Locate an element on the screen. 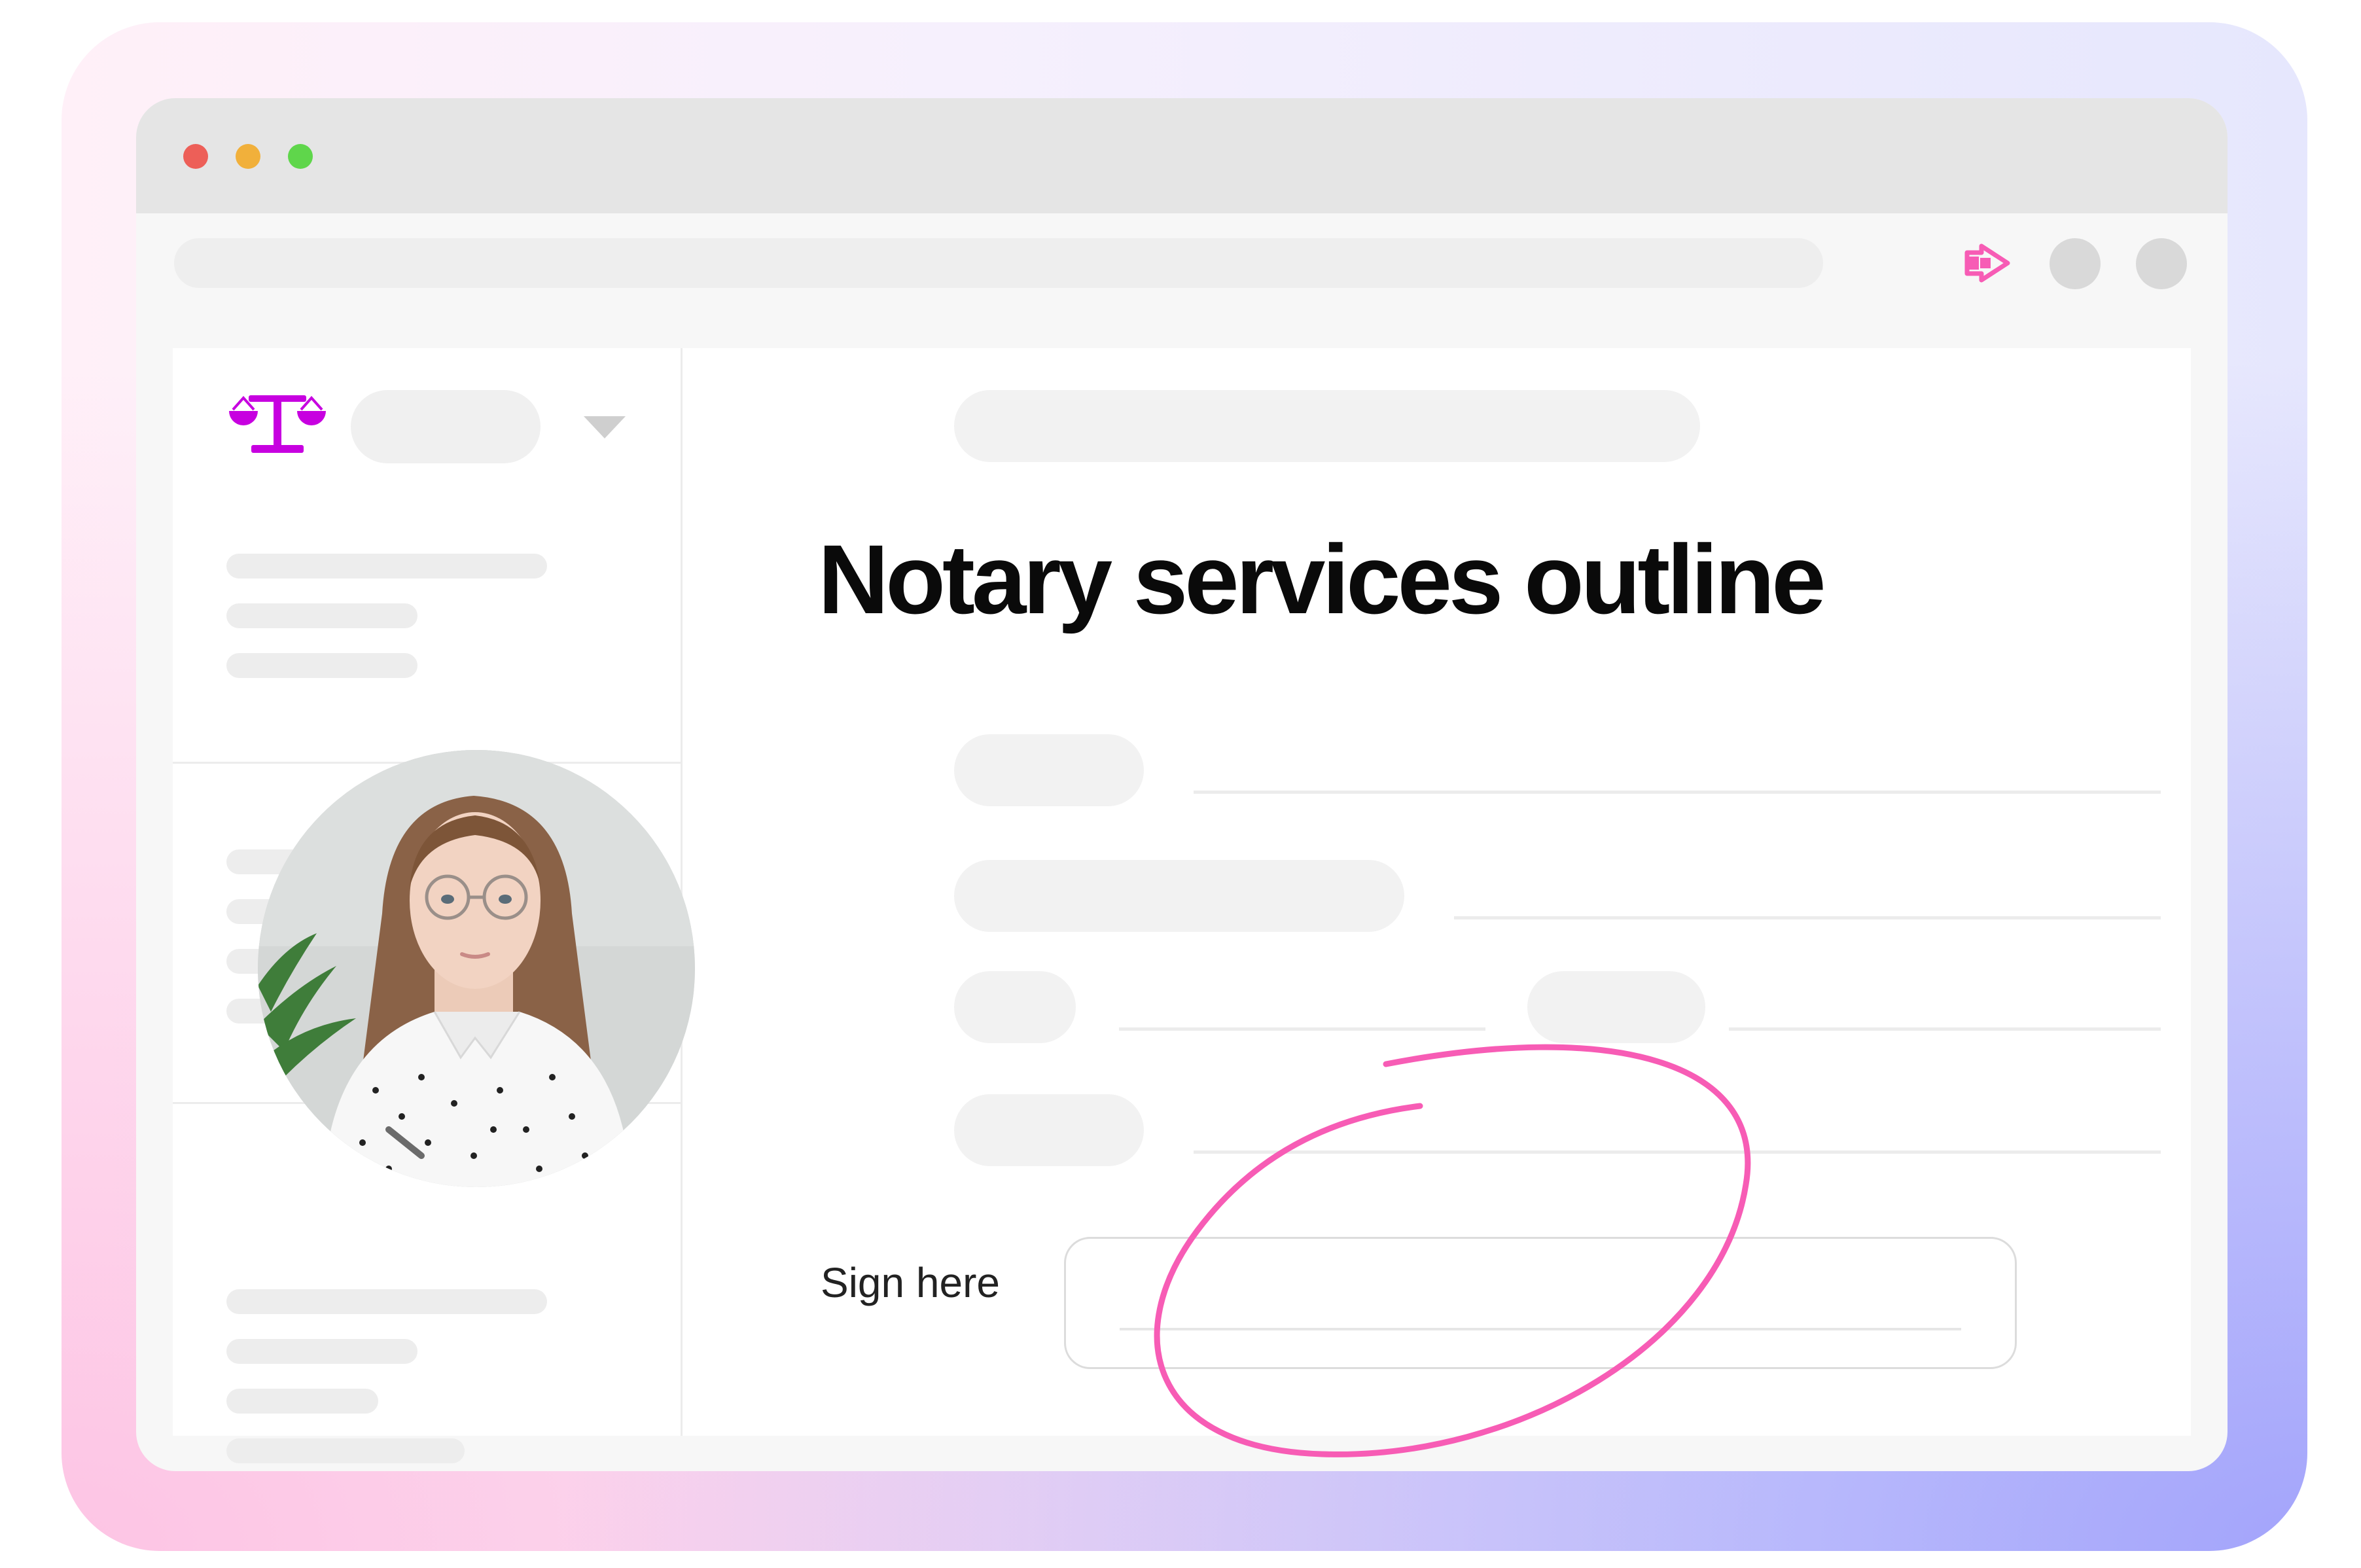 The height and width of the screenshot is (1568, 2361). workspace-selector is located at coordinates (446, 426).